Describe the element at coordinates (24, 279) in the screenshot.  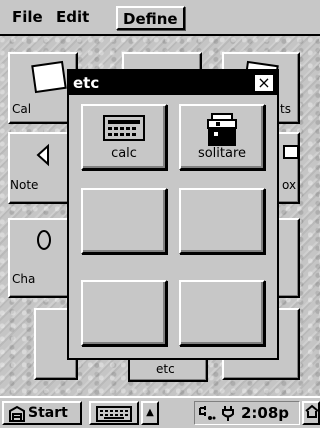
I see `tile-label-chat: Cha` at that location.